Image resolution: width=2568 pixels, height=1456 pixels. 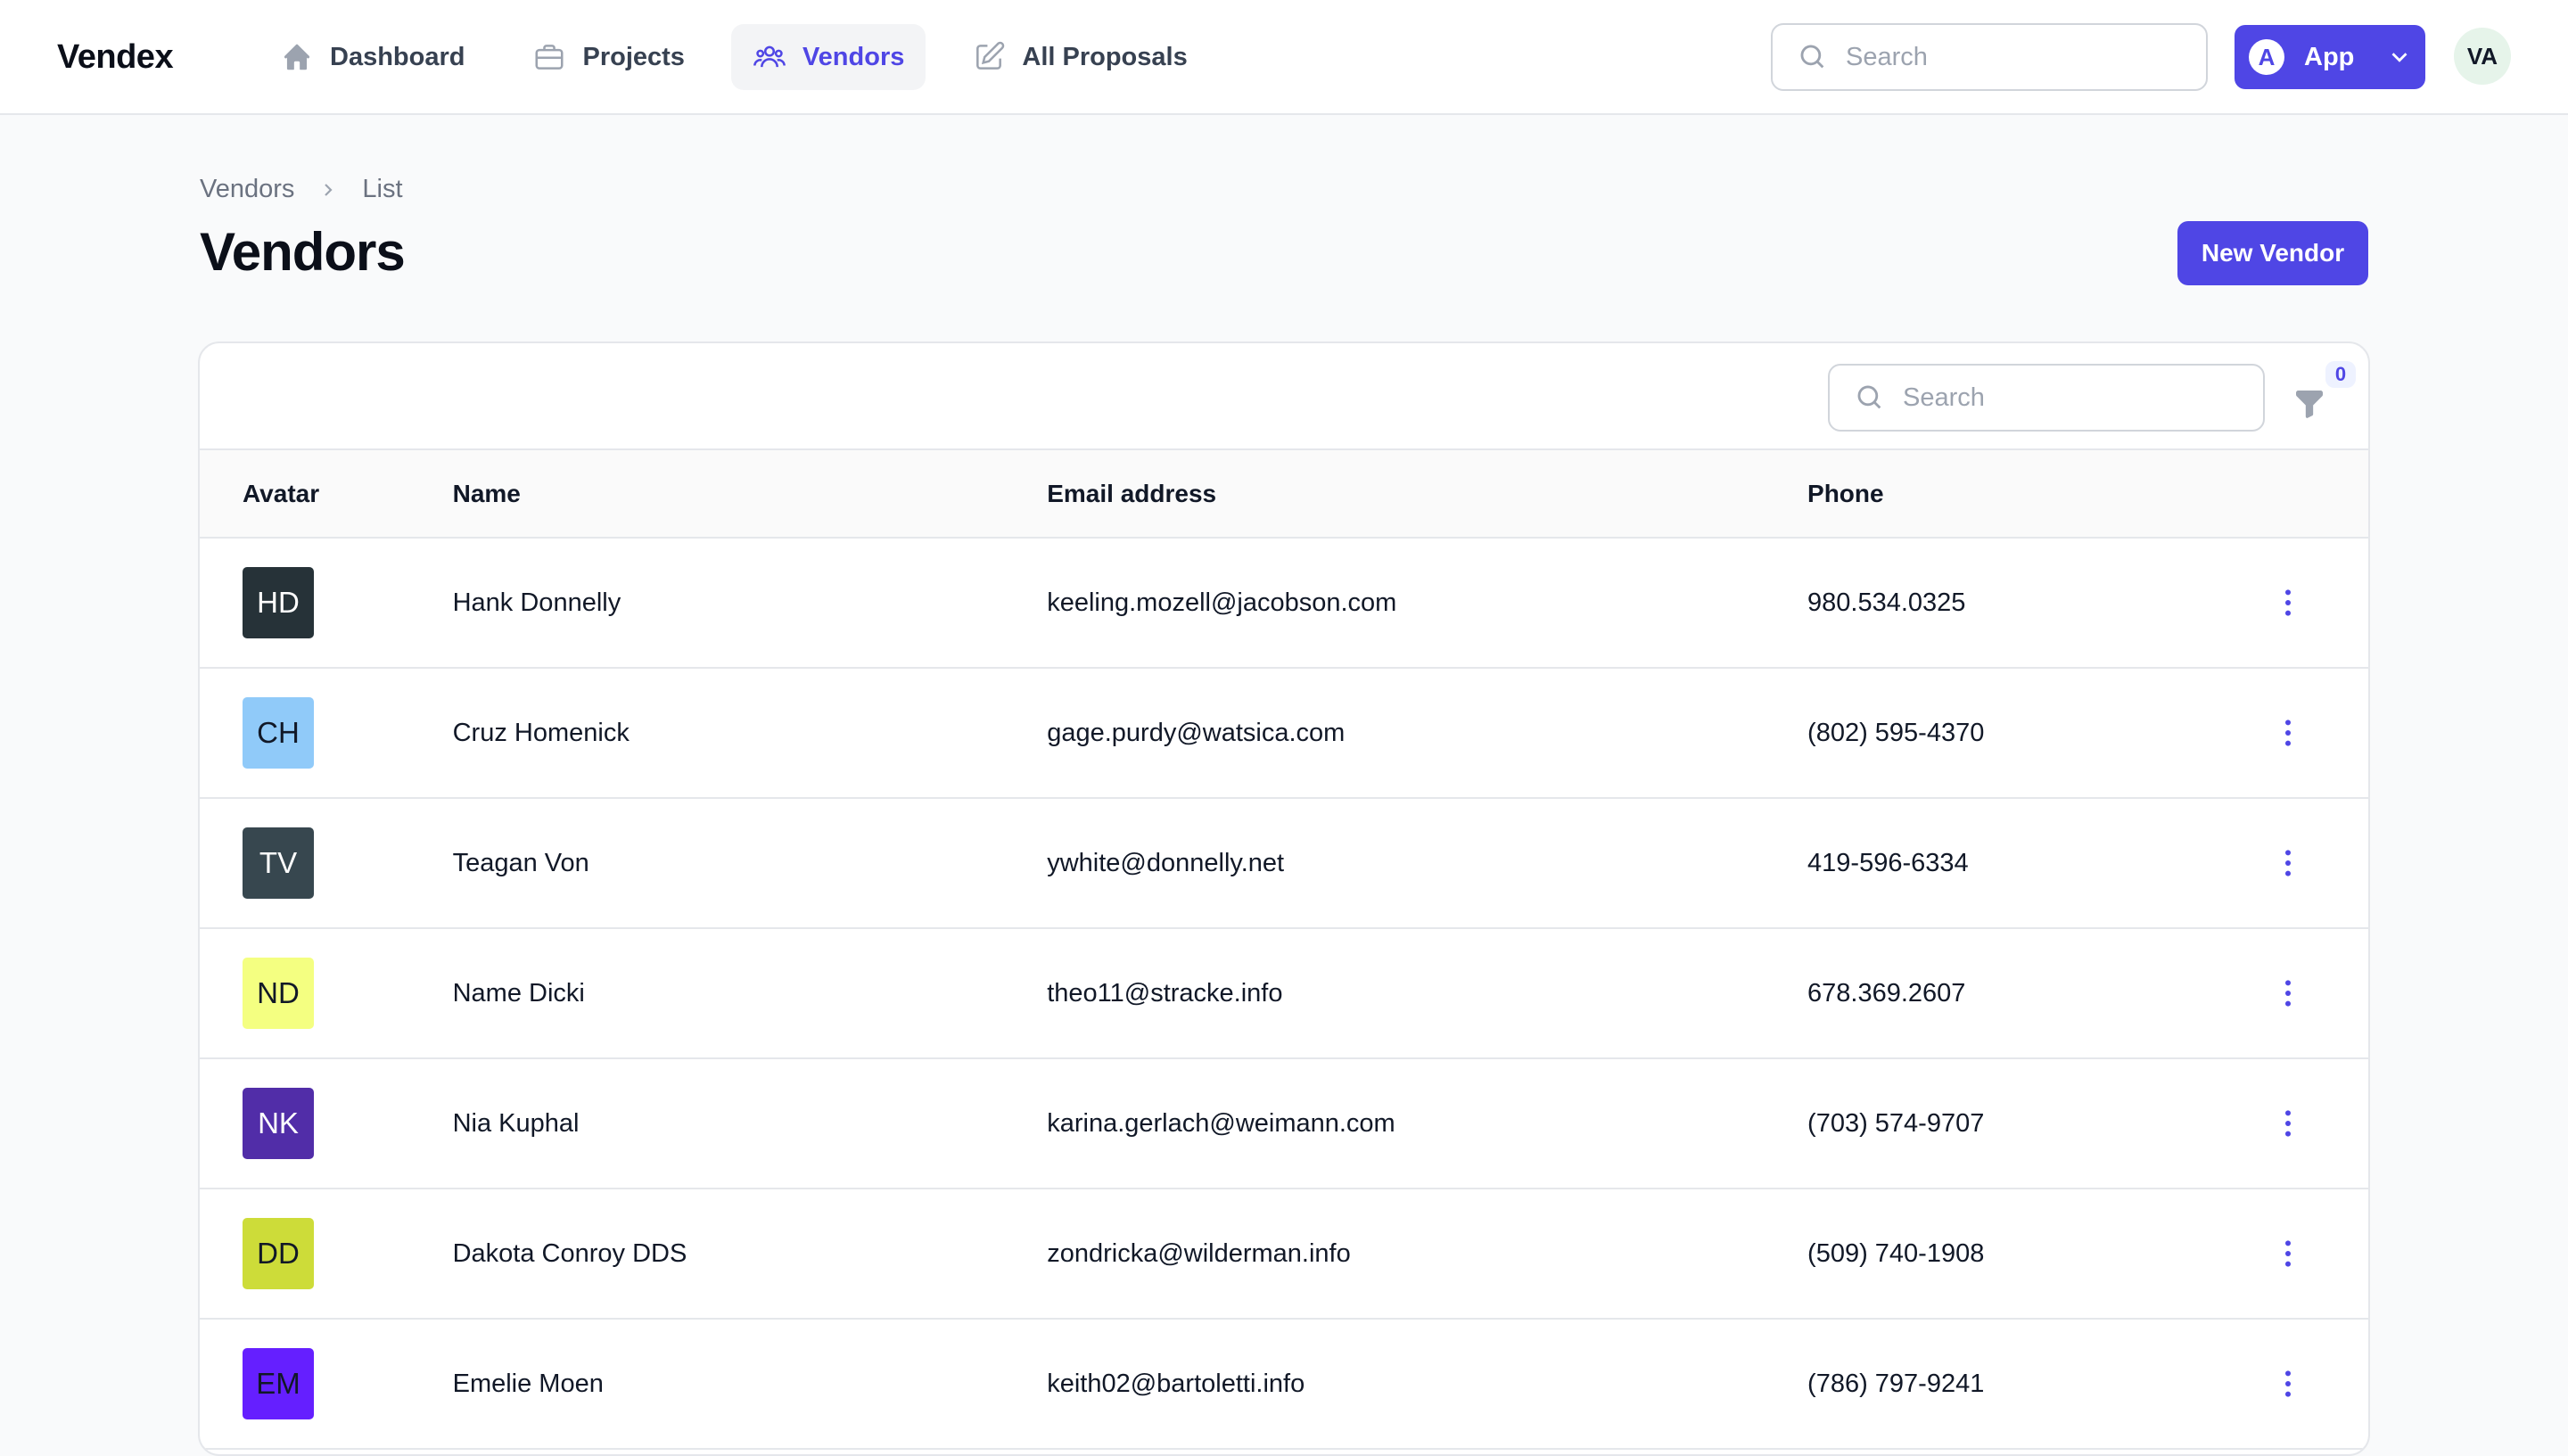 What do you see at coordinates (2039, 495) in the screenshot?
I see `column-header-phone: Phone` at bounding box center [2039, 495].